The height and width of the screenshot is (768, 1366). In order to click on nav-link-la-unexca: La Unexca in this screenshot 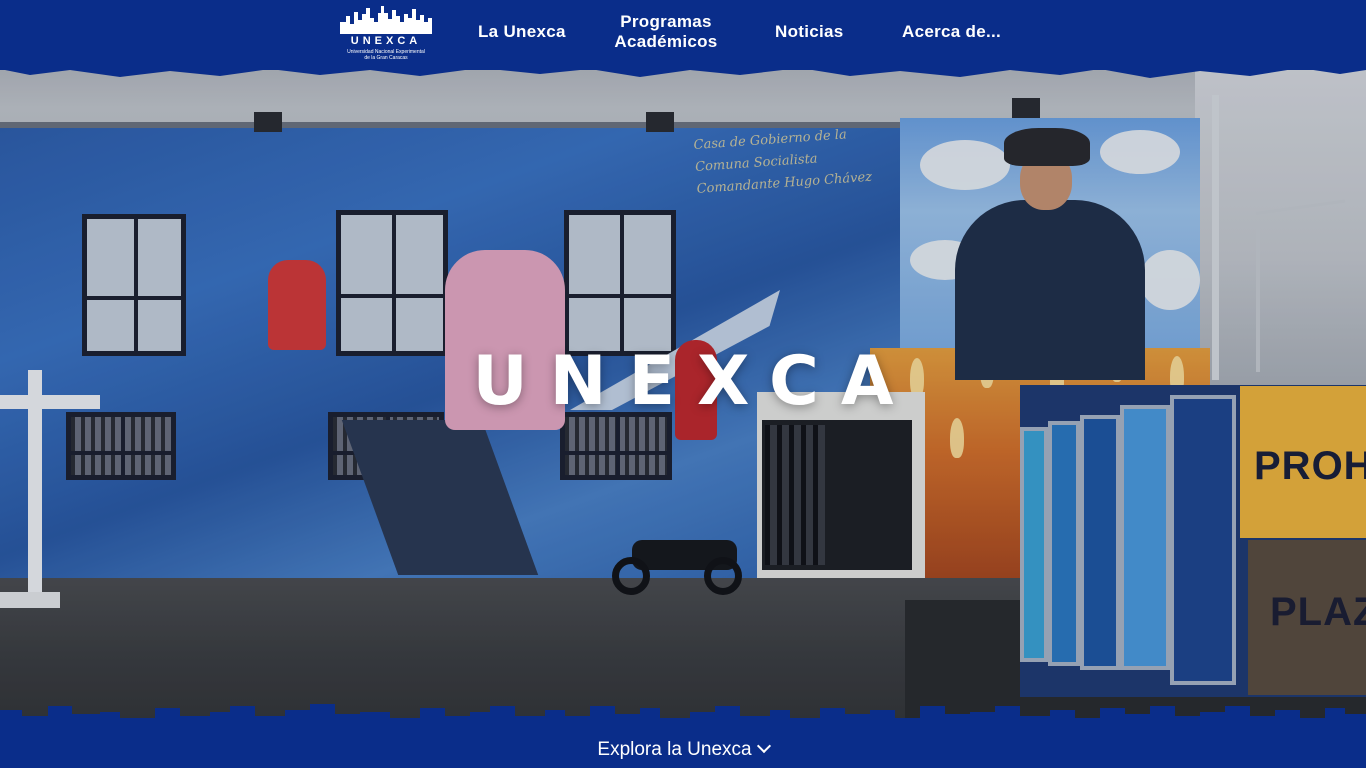, I will do `click(522, 32)`.